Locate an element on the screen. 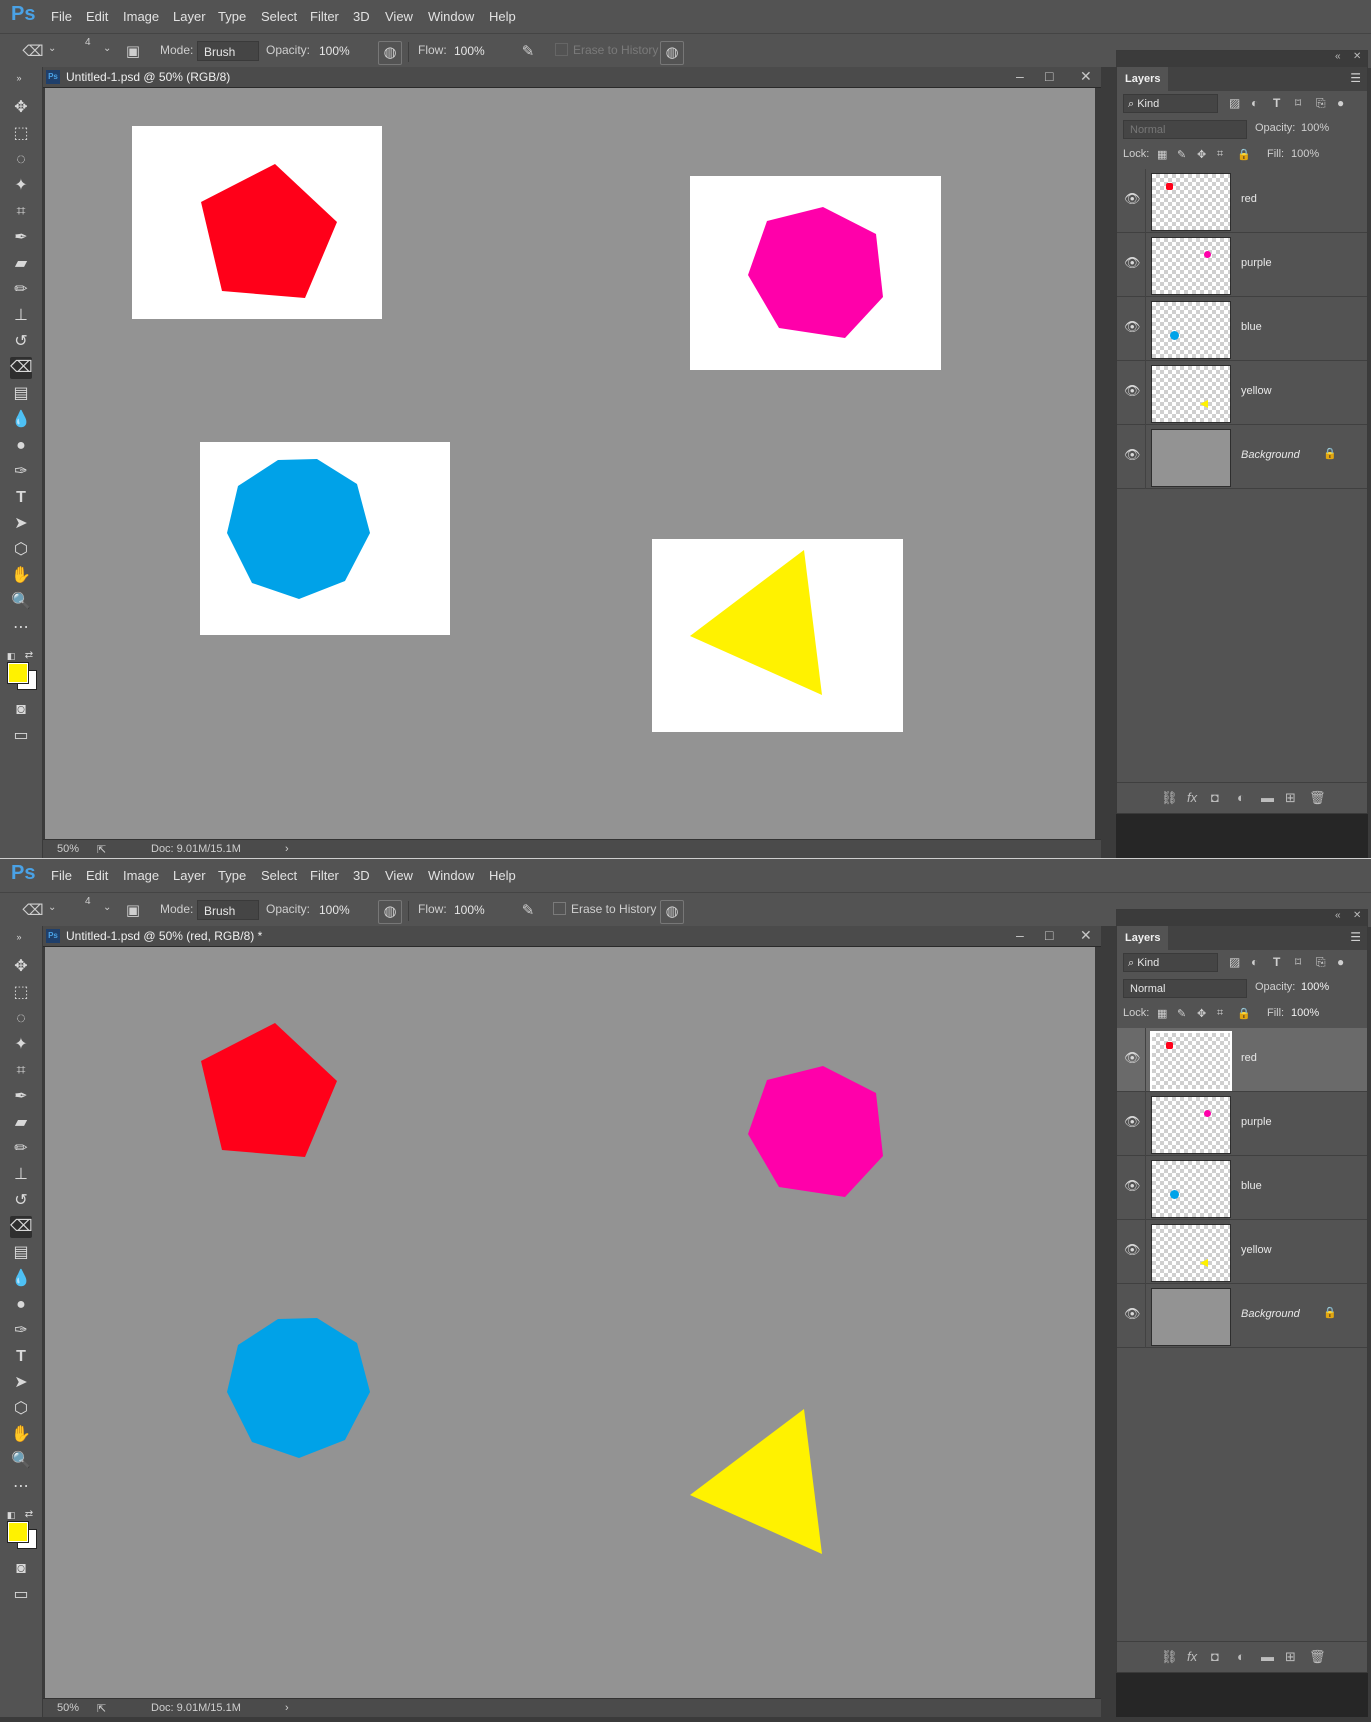 The width and height of the screenshot is (1371, 1722). gradient-tool-icon: ▤ is located at coordinates (21, 394).